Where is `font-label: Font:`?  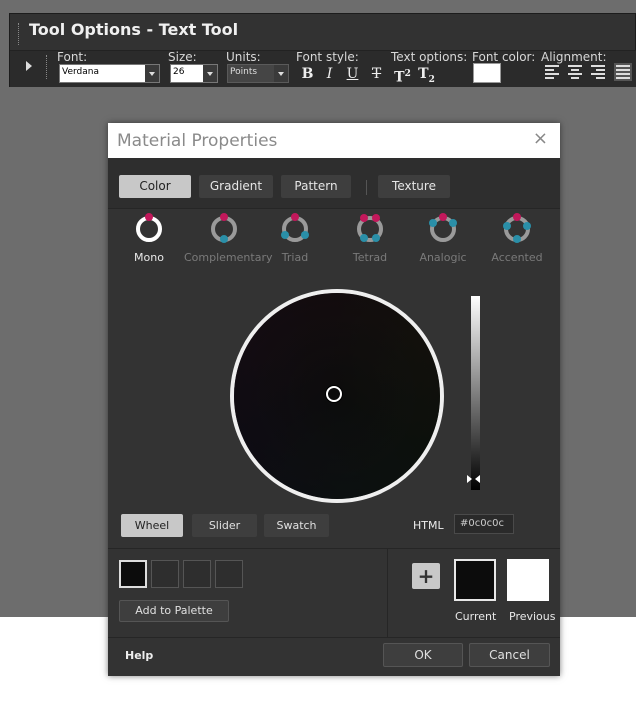
font-label: Font: is located at coordinates (72, 57).